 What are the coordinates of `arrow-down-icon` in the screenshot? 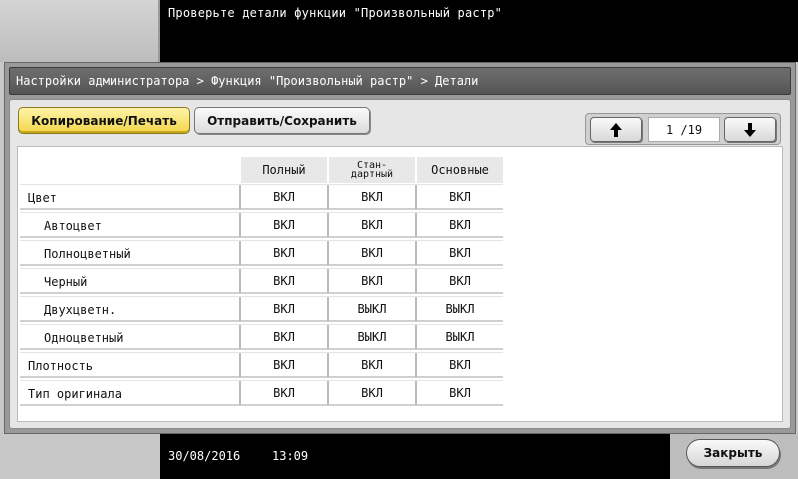 It's located at (750, 129).